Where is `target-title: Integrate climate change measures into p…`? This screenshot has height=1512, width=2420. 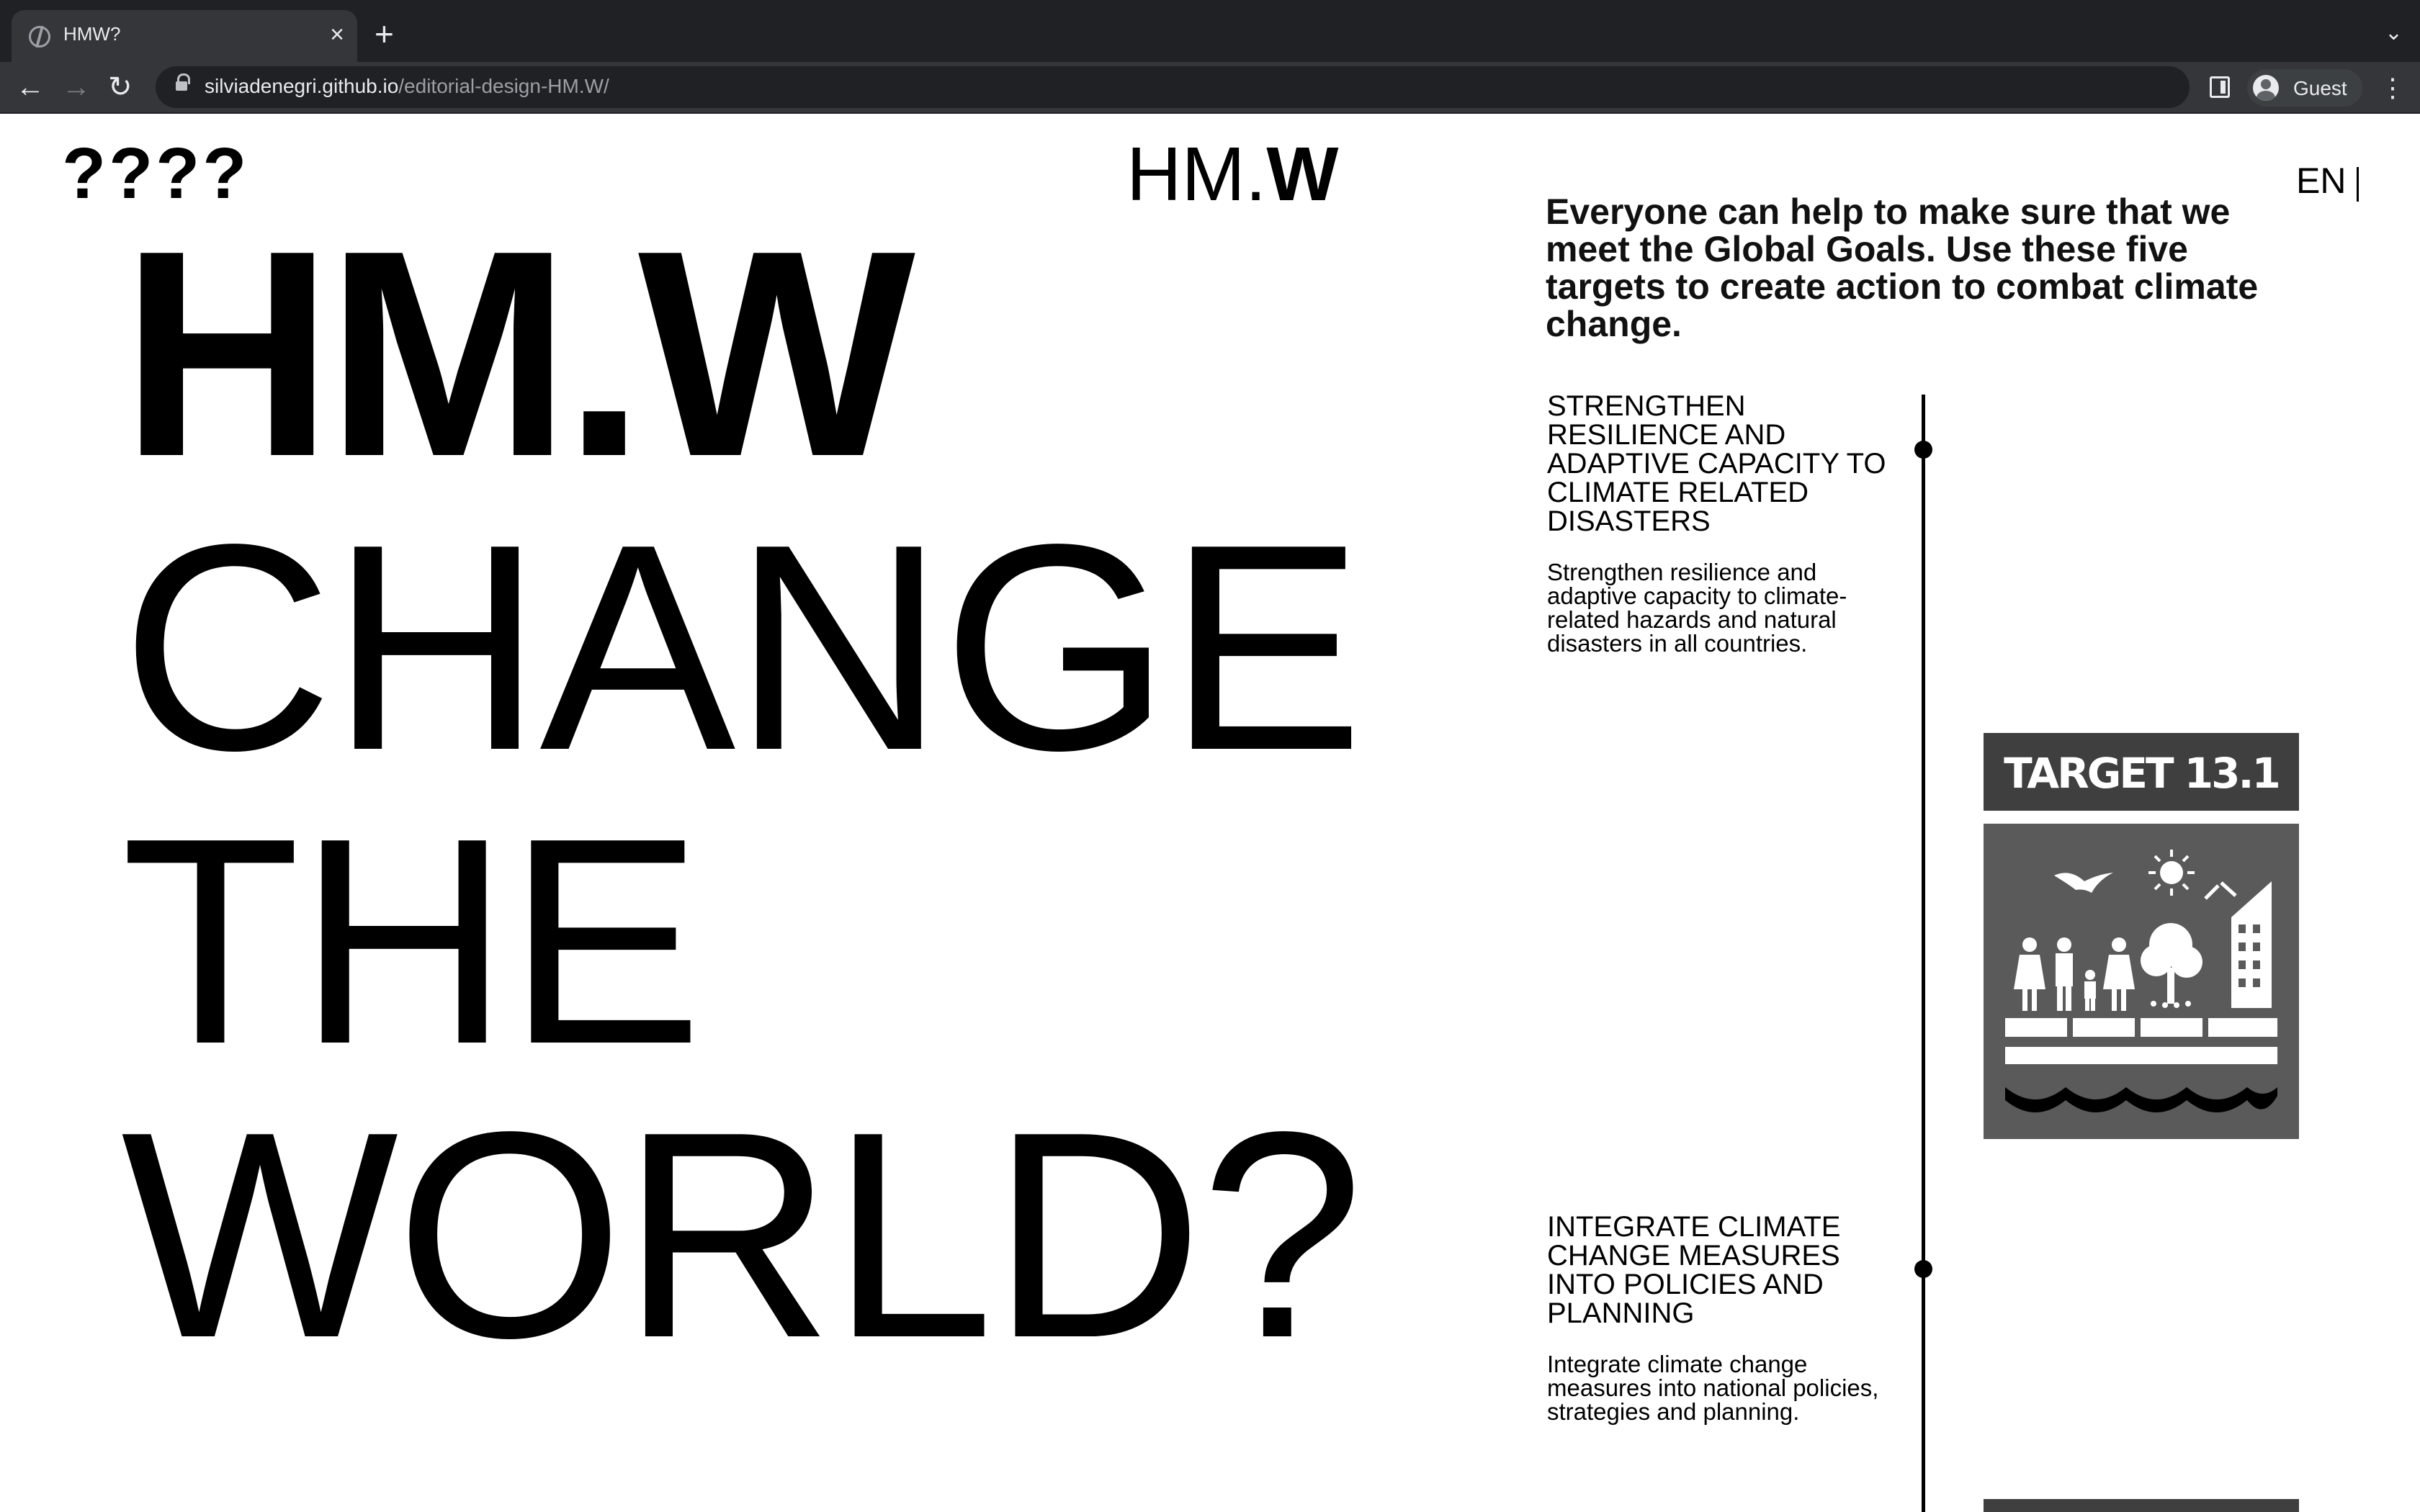 target-title: Integrate climate change measures into p… is located at coordinates (1694, 1270).